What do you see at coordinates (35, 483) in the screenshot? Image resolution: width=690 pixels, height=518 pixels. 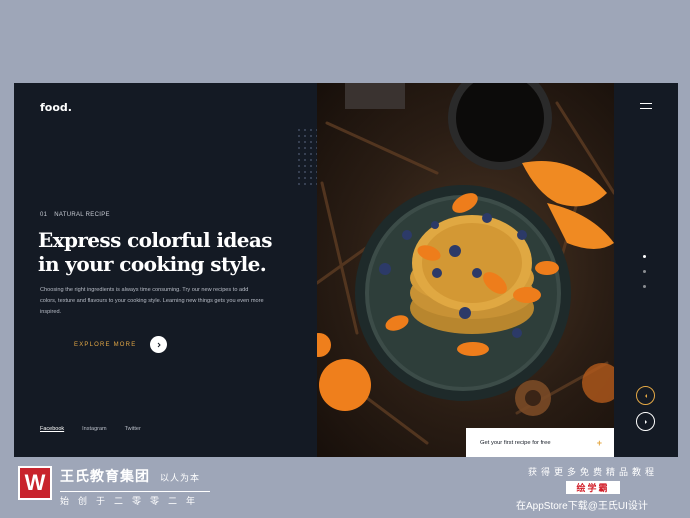 I see `brand-logo: W` at bounding box center [35, 483].